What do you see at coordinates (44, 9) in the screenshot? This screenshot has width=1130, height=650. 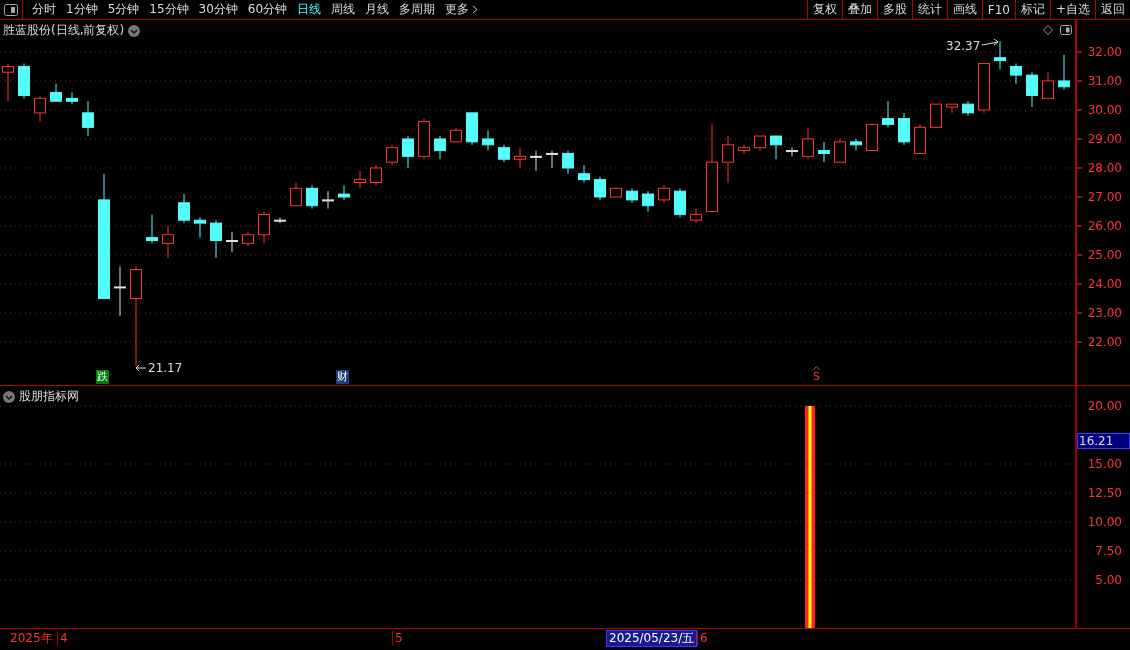 I see `period-tab: 分时` at bounding box center [44, 9].